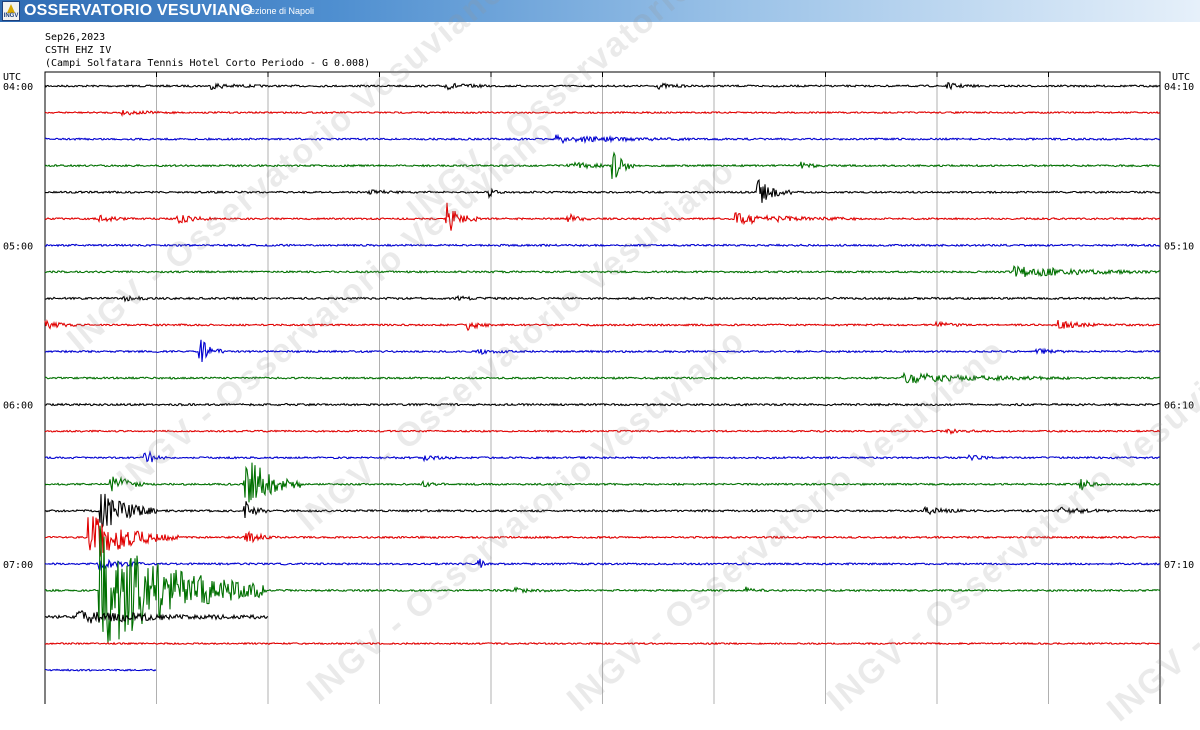  What do you see at coordinates (18, 87) in the screenshot?
I see `hour-label-left: 04:00` at bounding box center [18, 87].